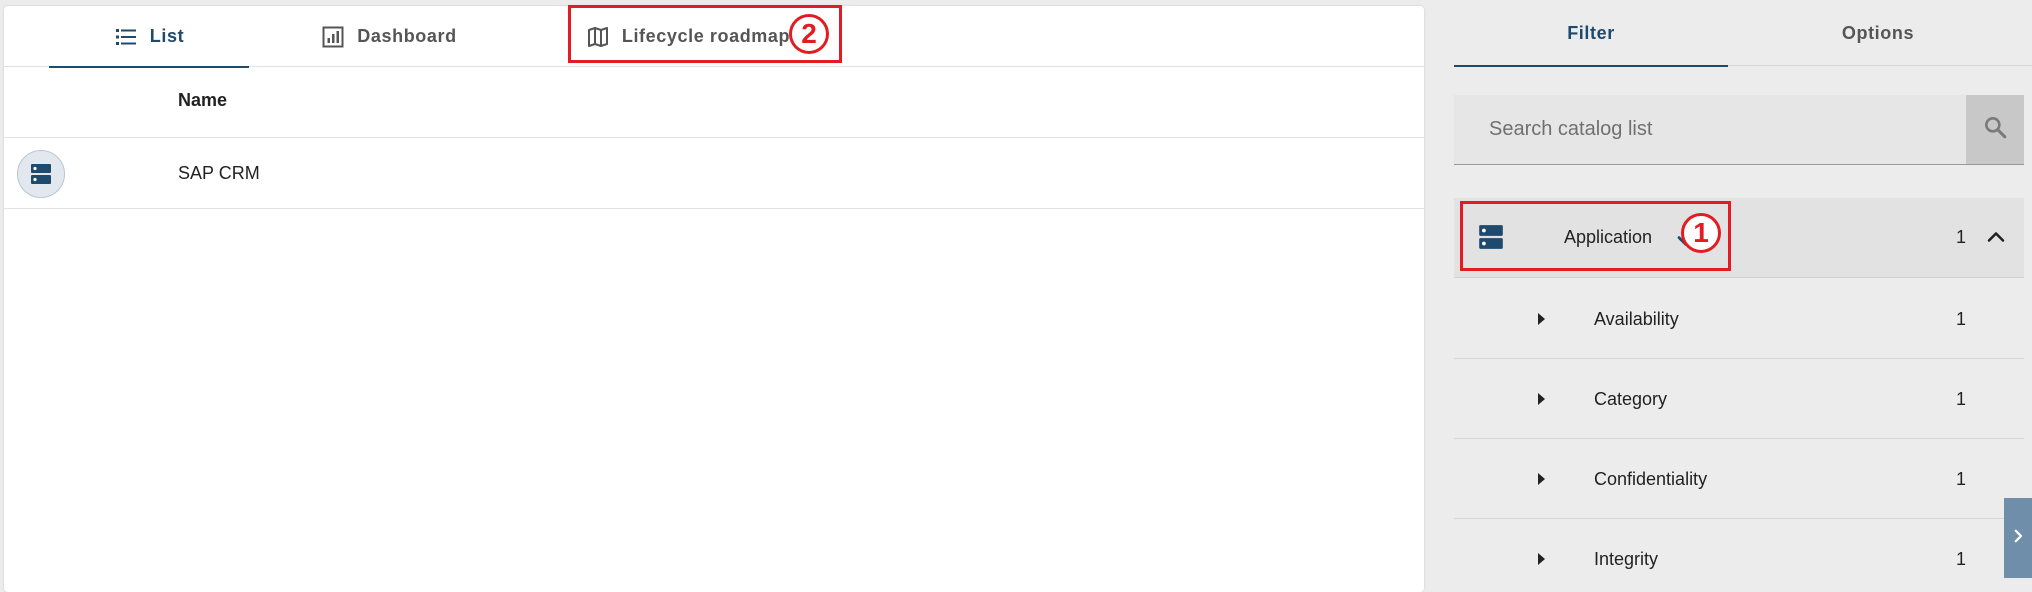 This screenshot has width=2032, height=592. What do you see at coordinates (1739, 399) in the screenshot?
I see `subfacet-category: Category 1` at bounding box center [1739, 399].